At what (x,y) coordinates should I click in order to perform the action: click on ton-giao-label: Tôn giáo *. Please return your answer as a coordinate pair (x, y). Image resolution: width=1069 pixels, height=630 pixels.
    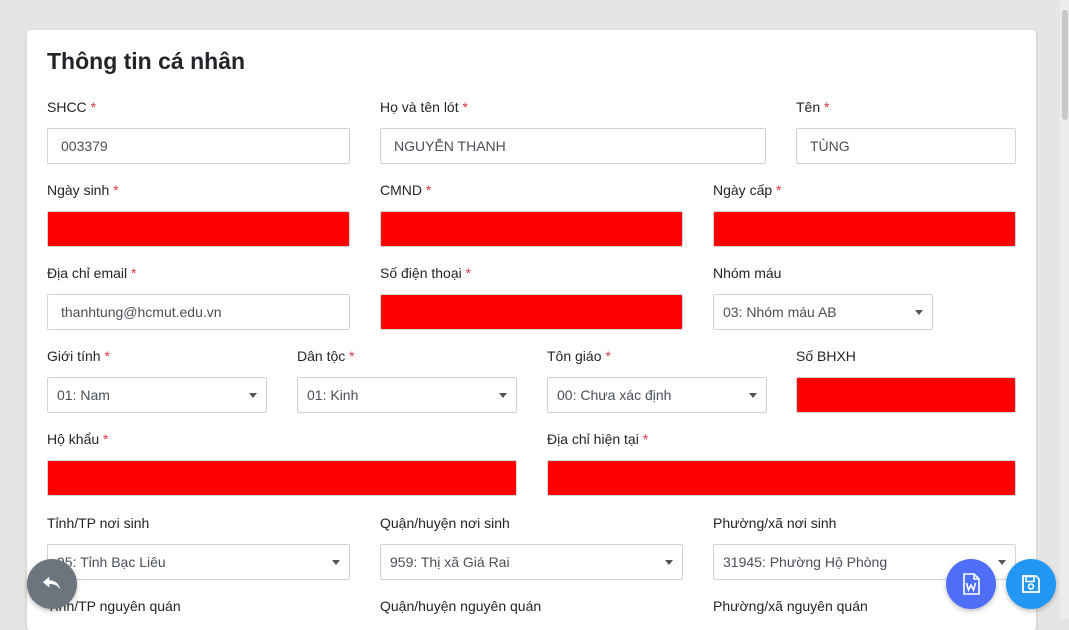
    Looking at the image, I should click on (579, 356).